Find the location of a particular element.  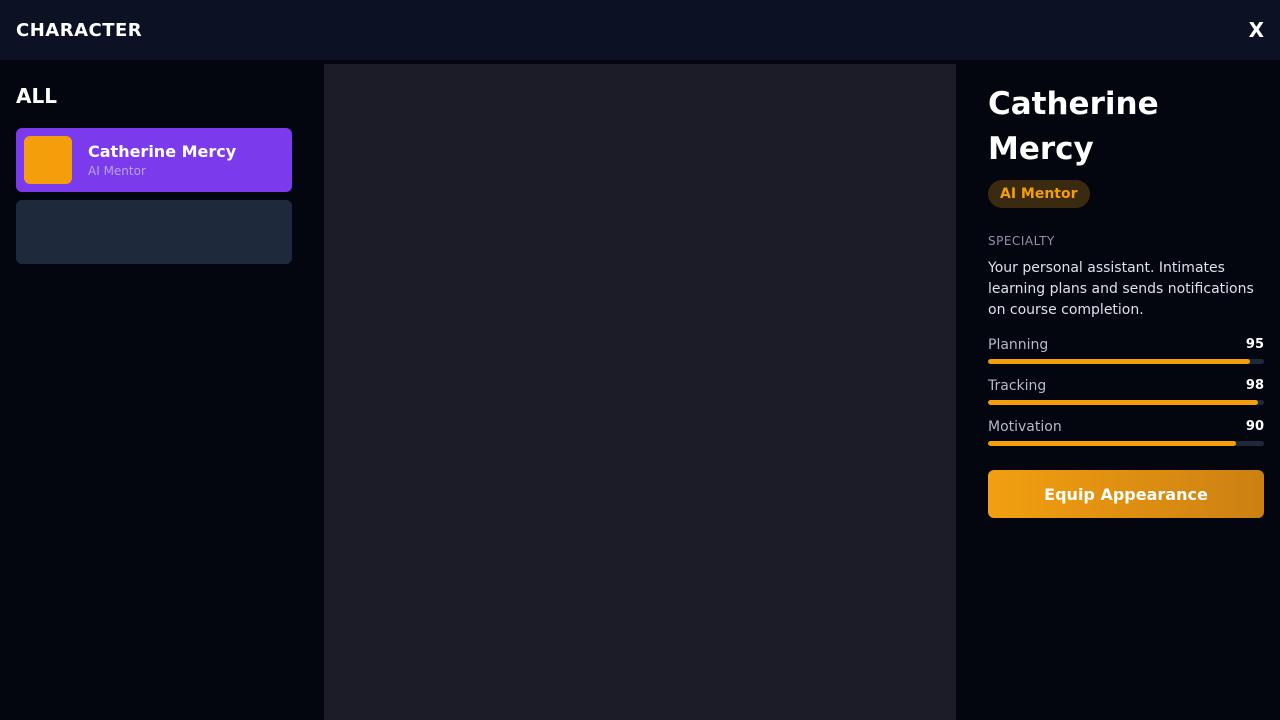

stat-label: Motivation is located at coordinates (1025, 427).